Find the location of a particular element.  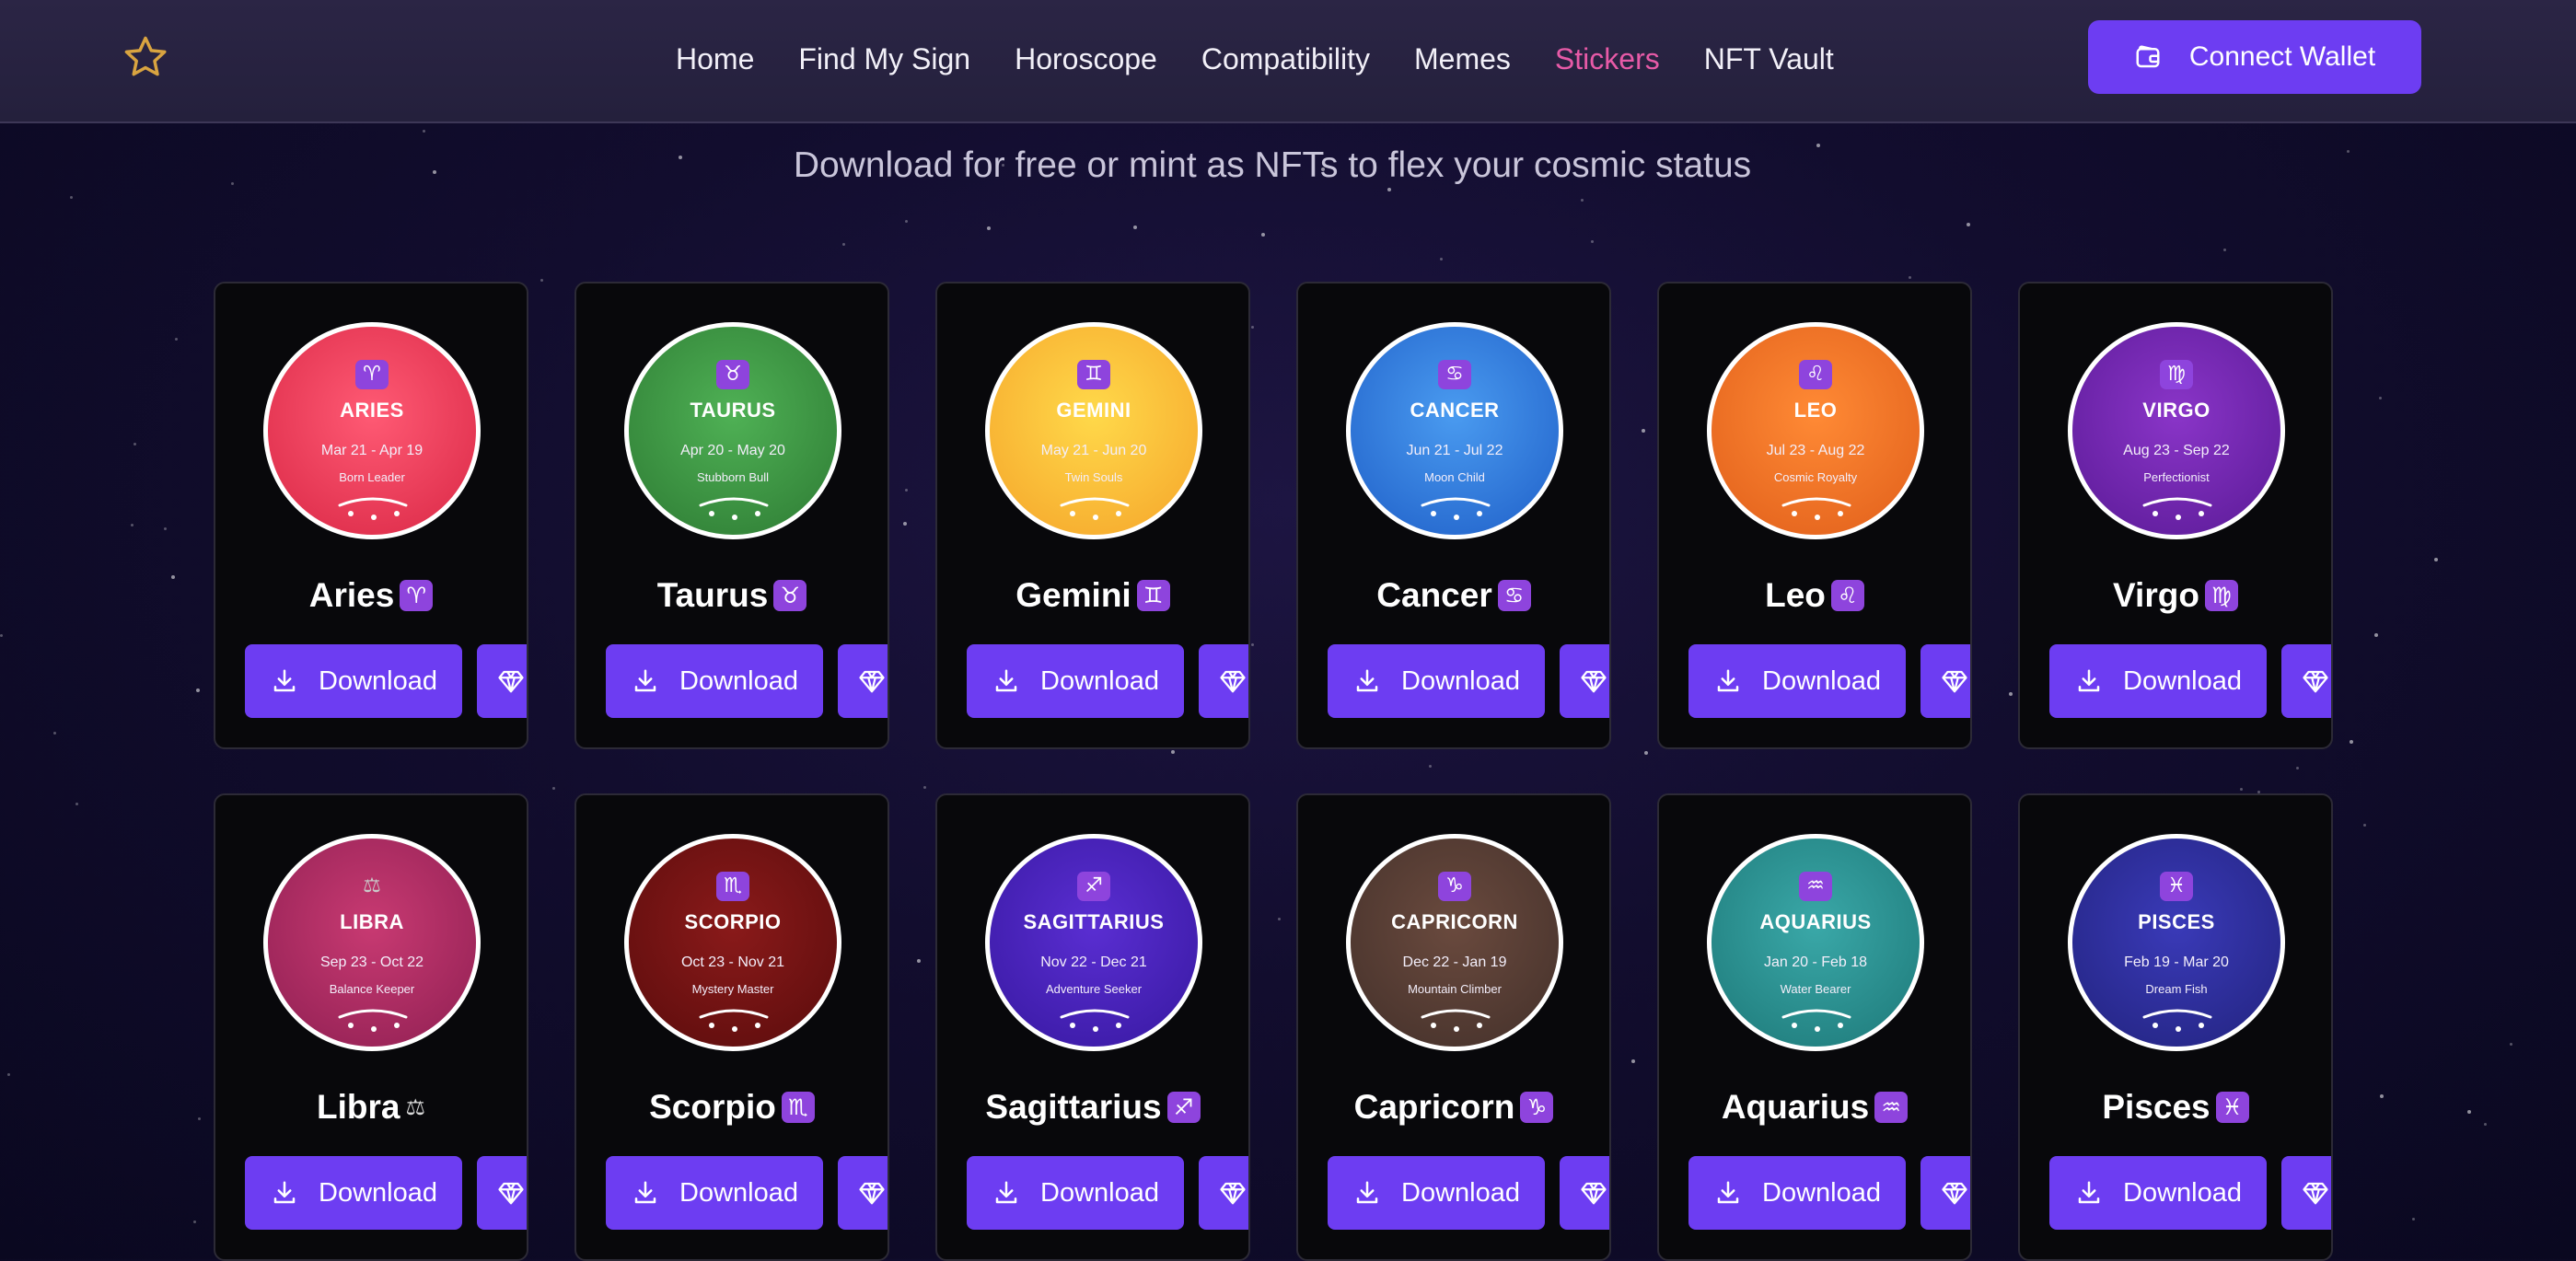

zodiac-symbol-icon: ♈ is located at coordinates (372, 374).